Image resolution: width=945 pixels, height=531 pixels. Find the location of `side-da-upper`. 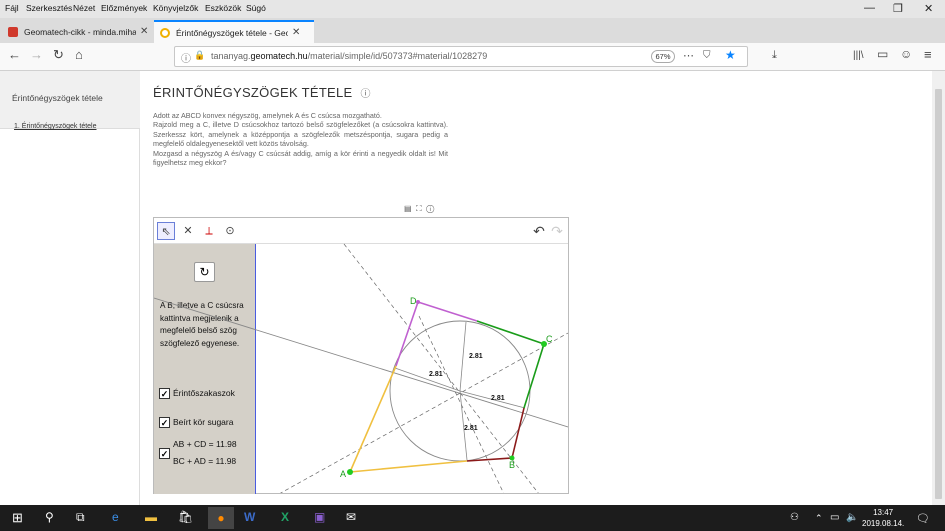

side-da-upper is located at coordinates (407, 334).